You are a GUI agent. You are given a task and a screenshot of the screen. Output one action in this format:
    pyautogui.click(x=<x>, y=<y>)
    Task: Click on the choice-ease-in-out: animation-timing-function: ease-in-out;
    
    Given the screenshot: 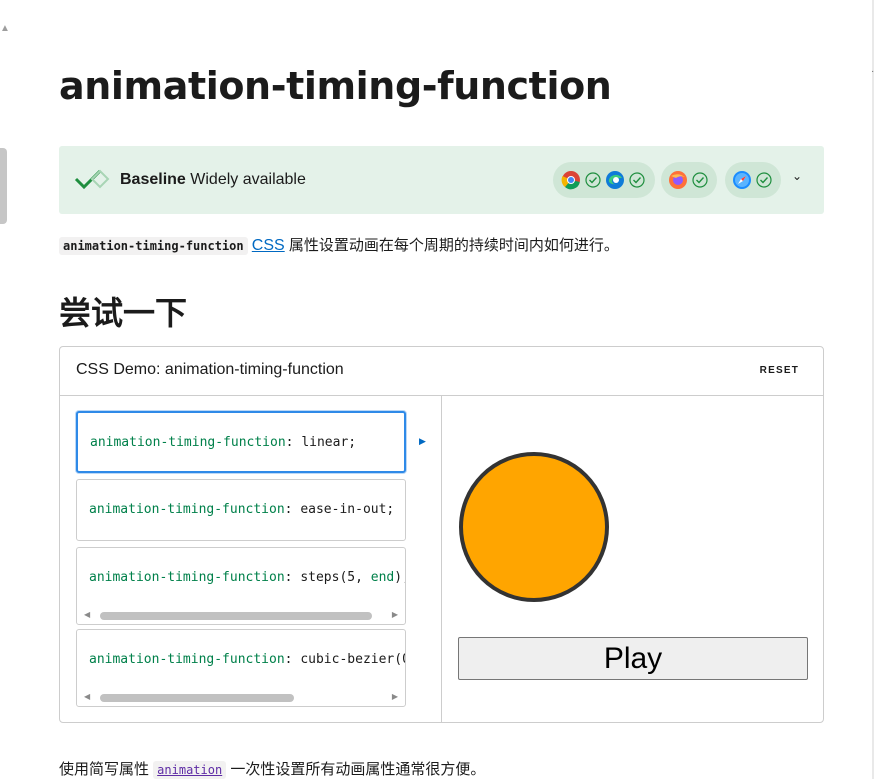 What is the action you would take?
    pyautogui.click(x=241, y=510)
    